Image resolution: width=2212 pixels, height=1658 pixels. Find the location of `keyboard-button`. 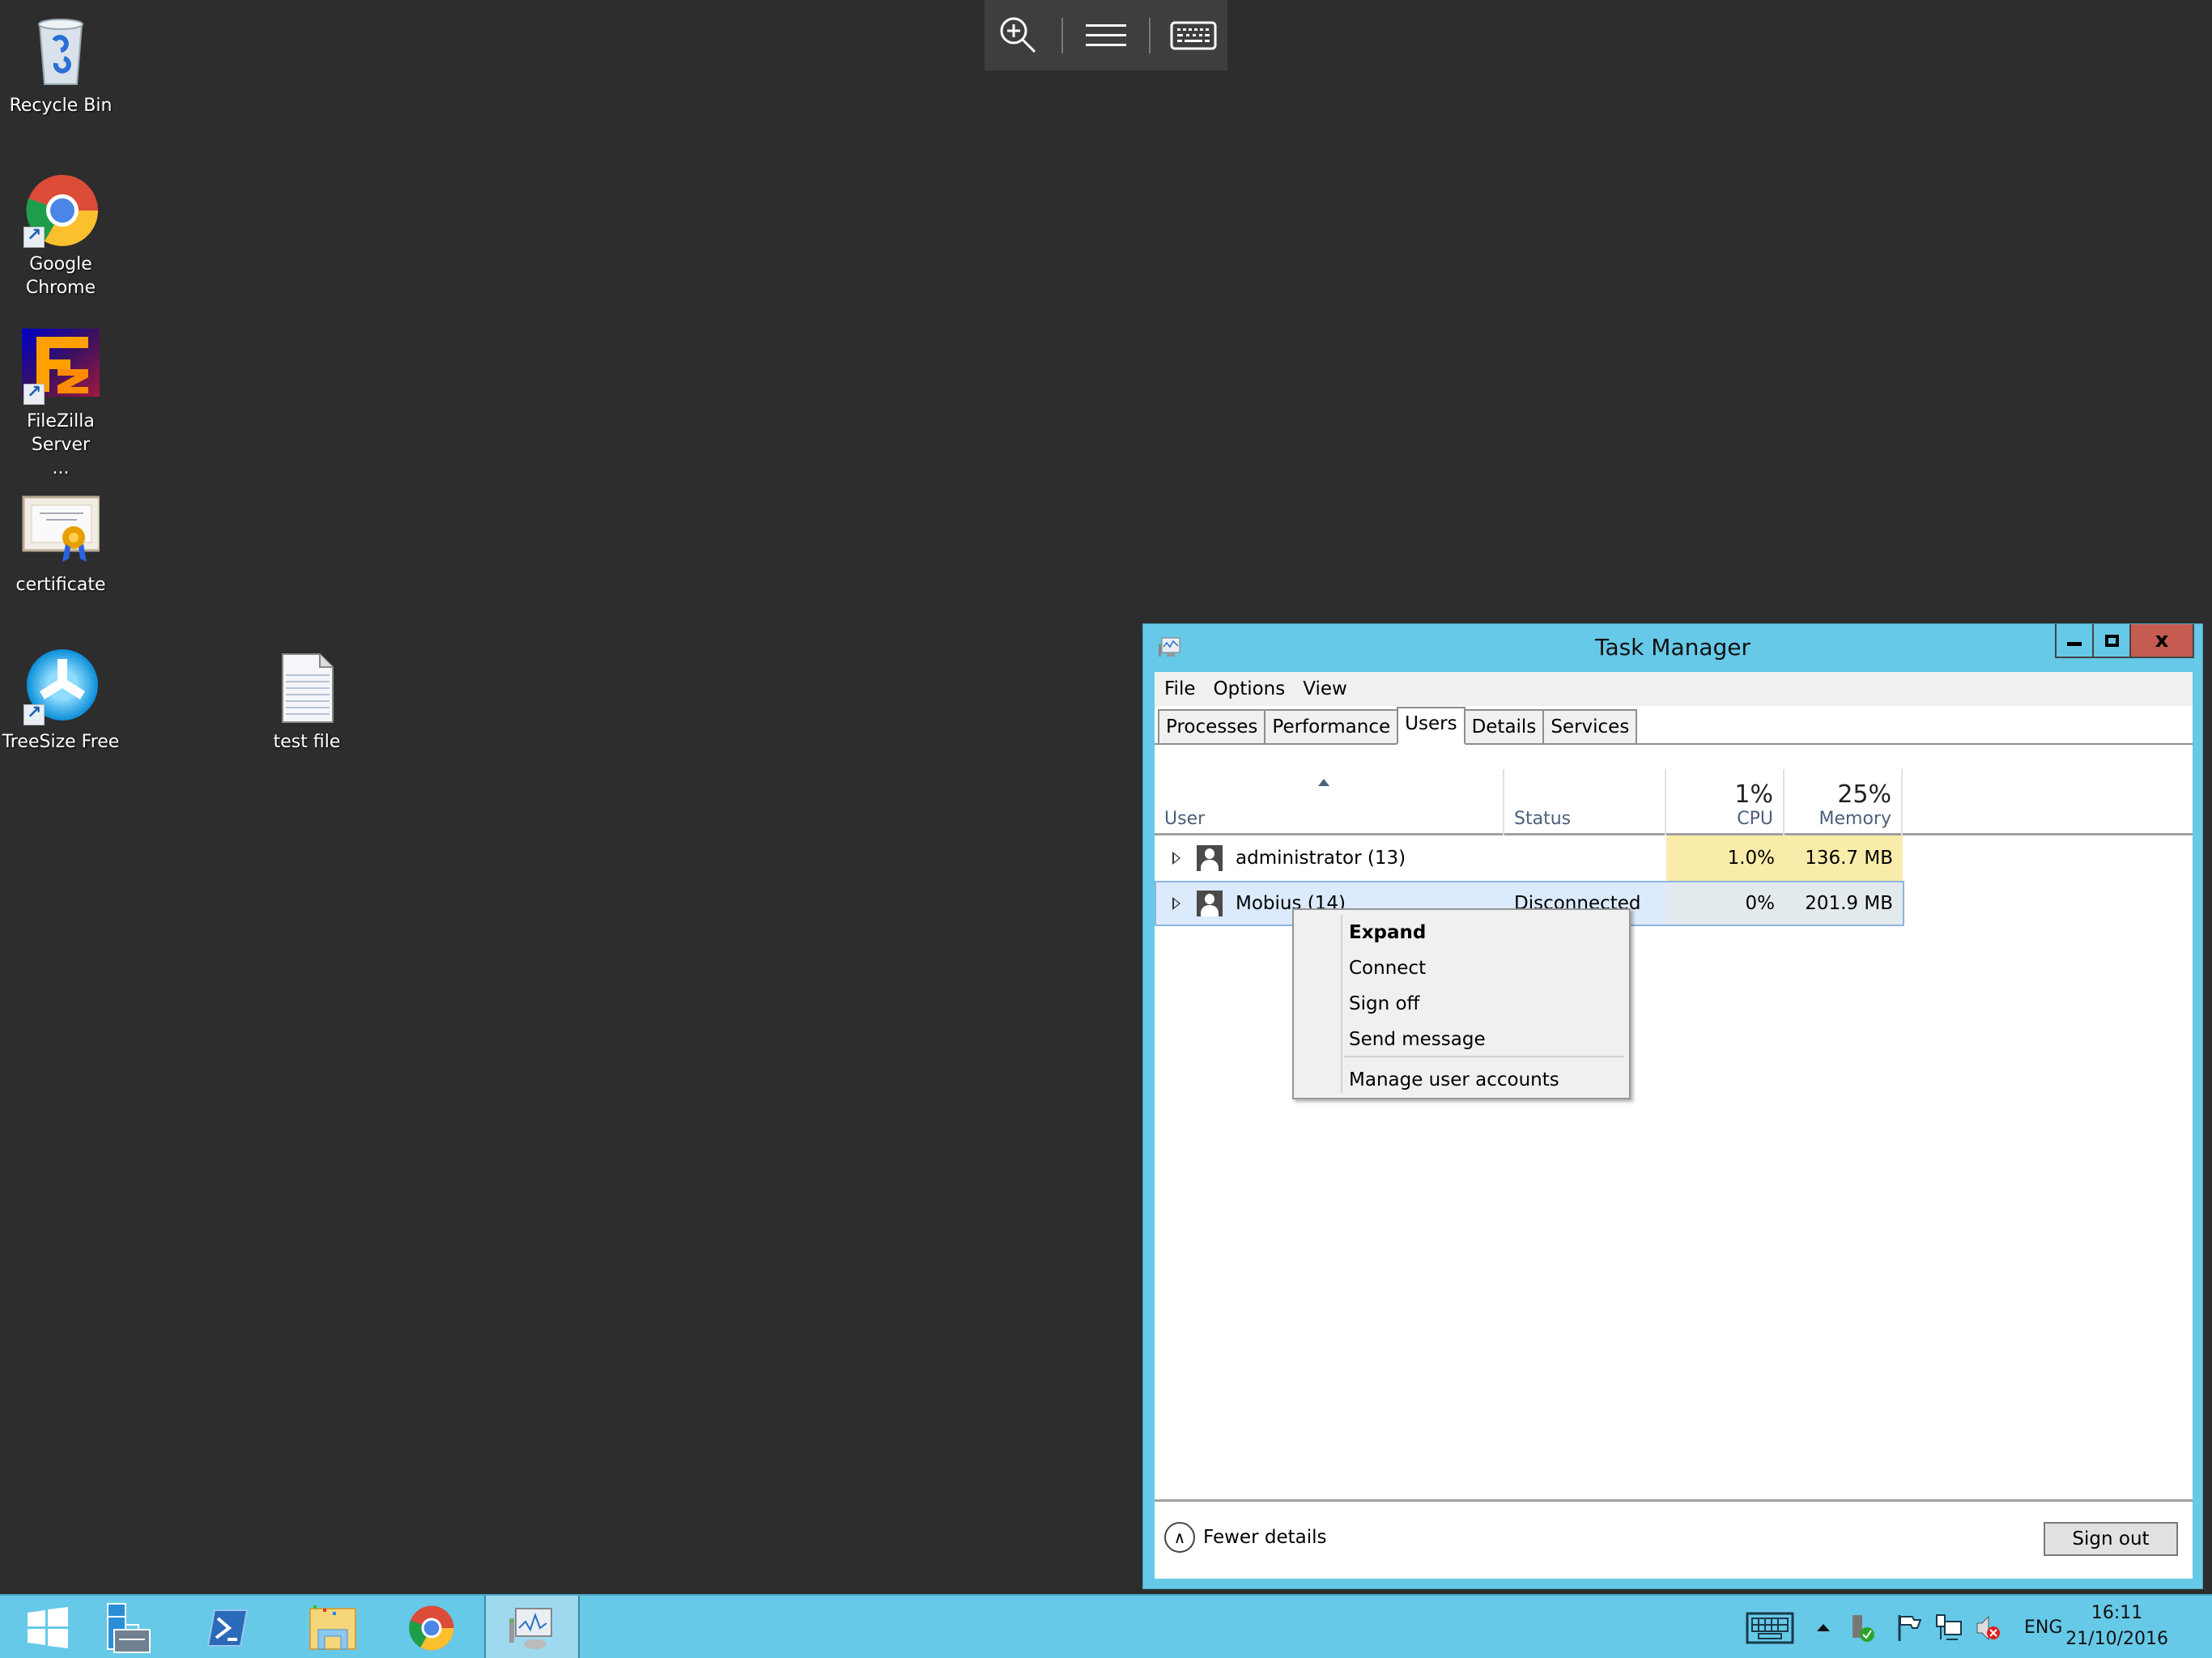

keyboard-button is located at coordinates (1194, 36).